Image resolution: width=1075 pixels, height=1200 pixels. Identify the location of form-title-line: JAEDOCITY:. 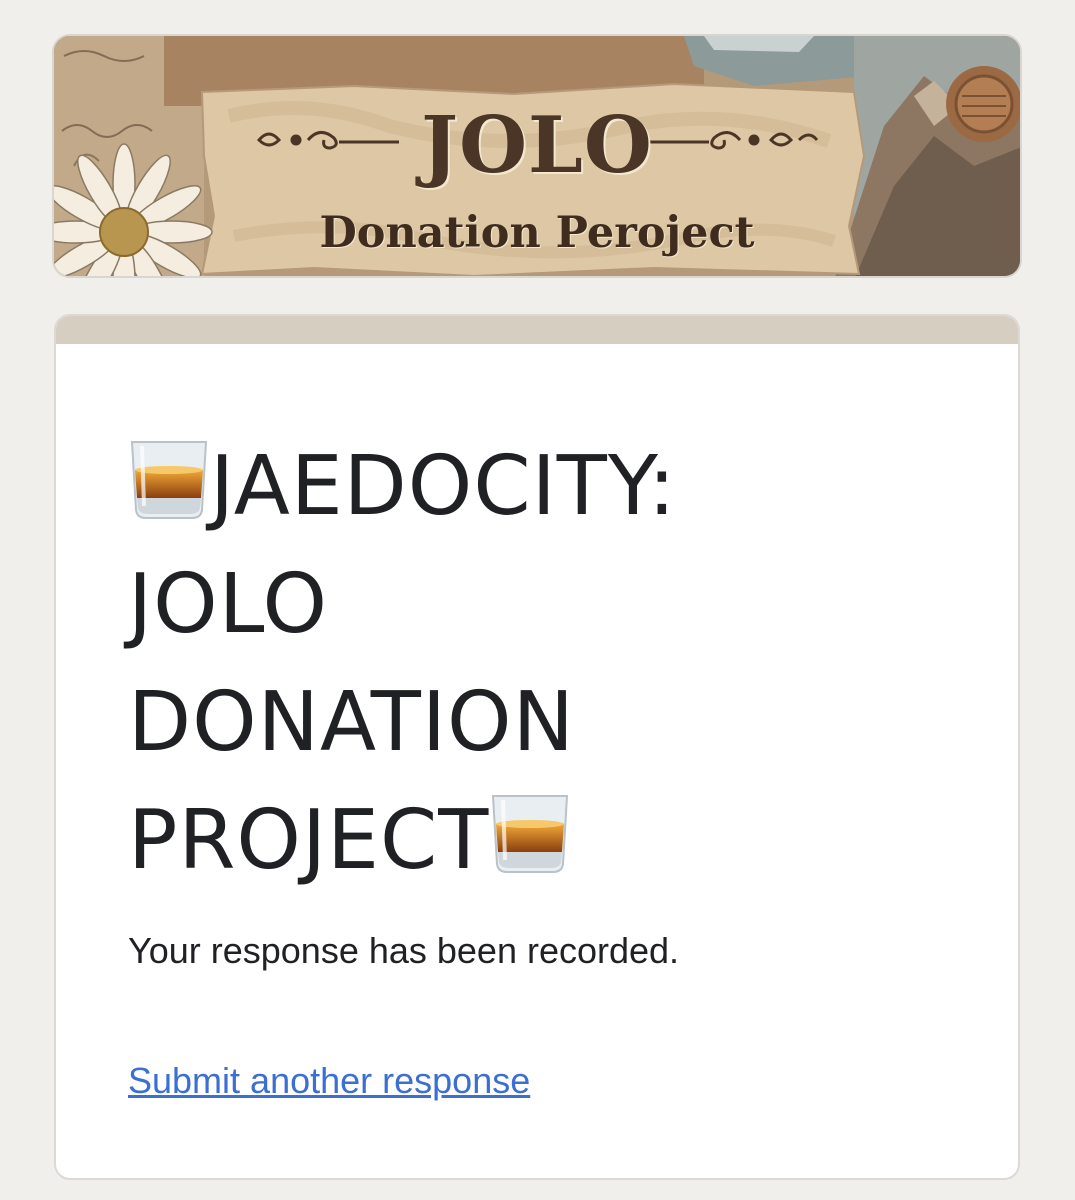
(538, 487).